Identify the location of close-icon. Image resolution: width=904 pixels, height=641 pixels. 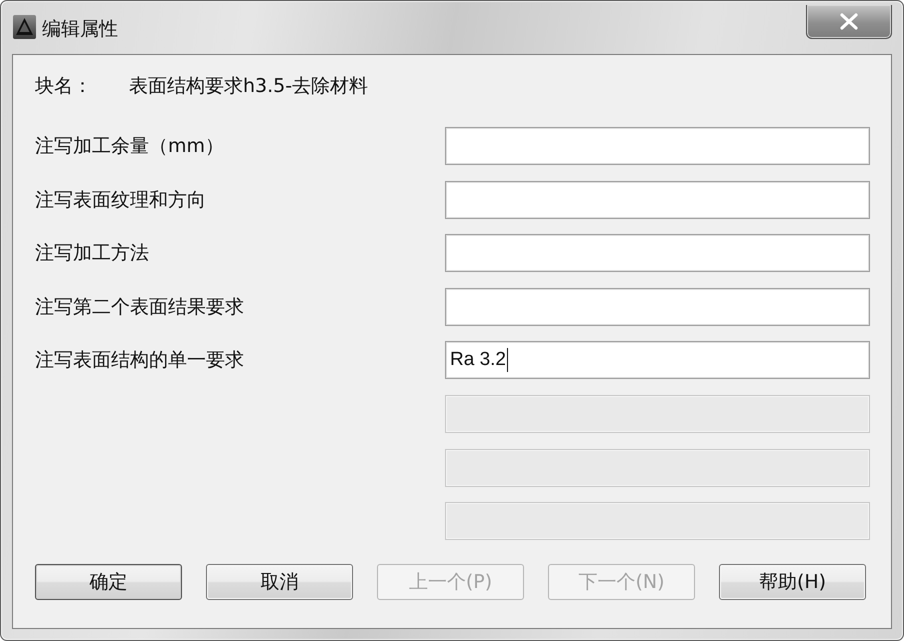
(849, 21).